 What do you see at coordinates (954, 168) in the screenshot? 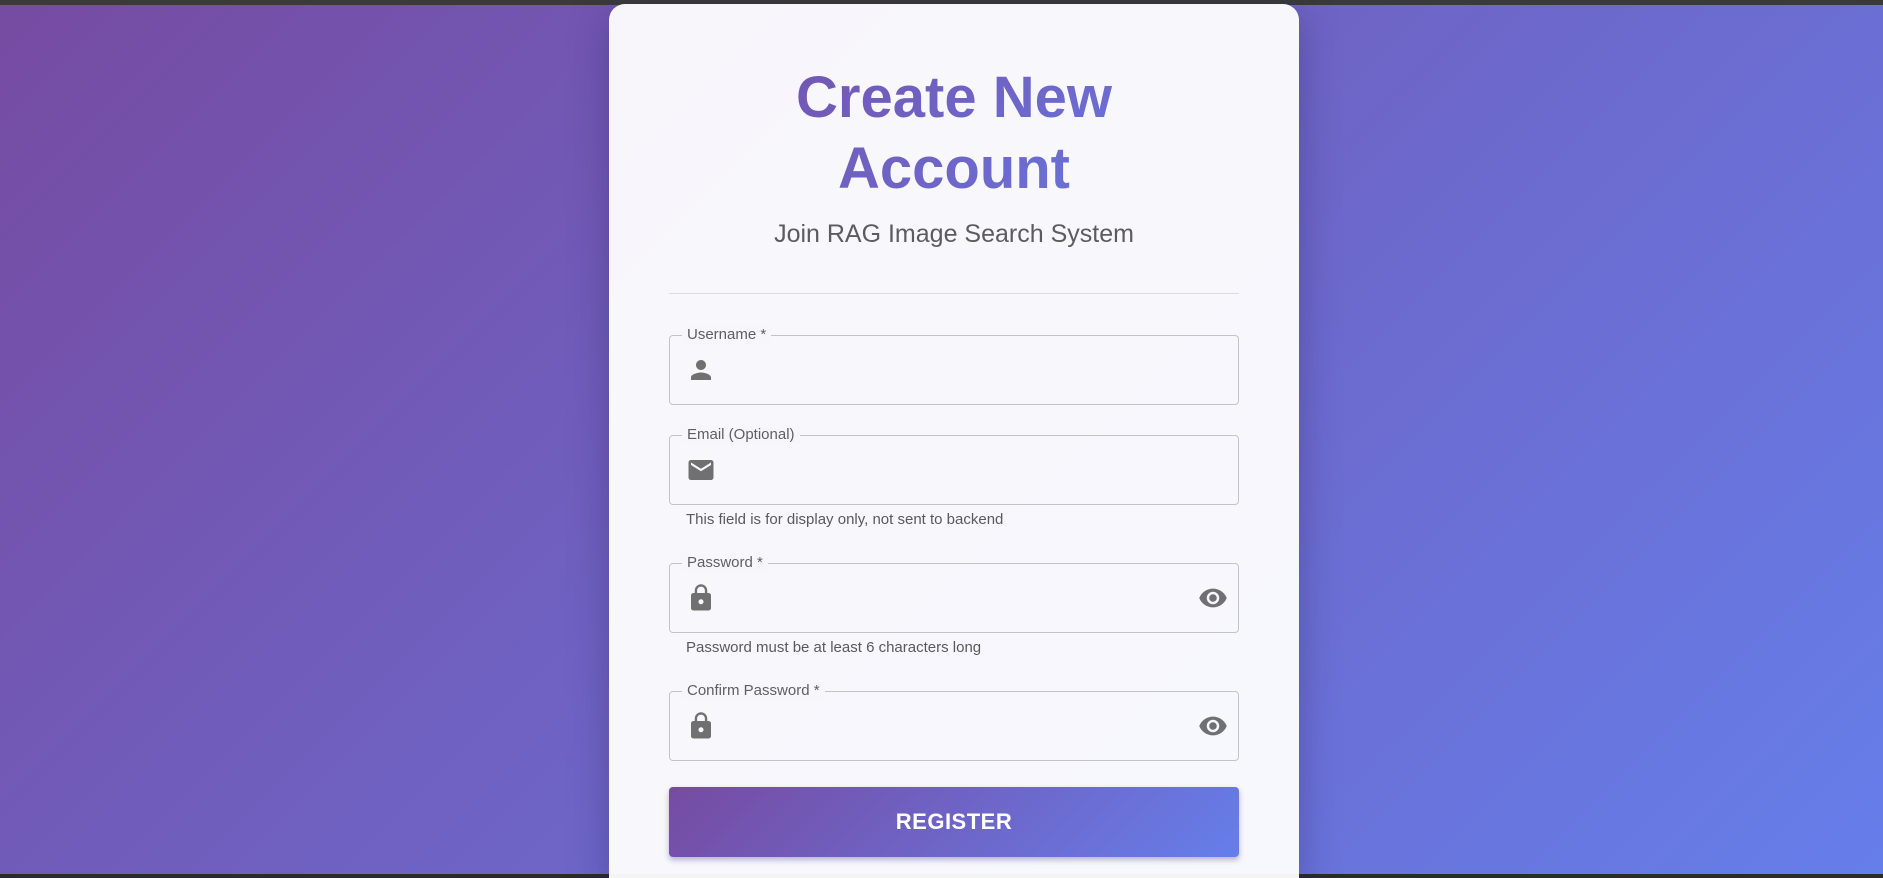
I see `page-title-line-2: Account` at bounding box center [954, 168].